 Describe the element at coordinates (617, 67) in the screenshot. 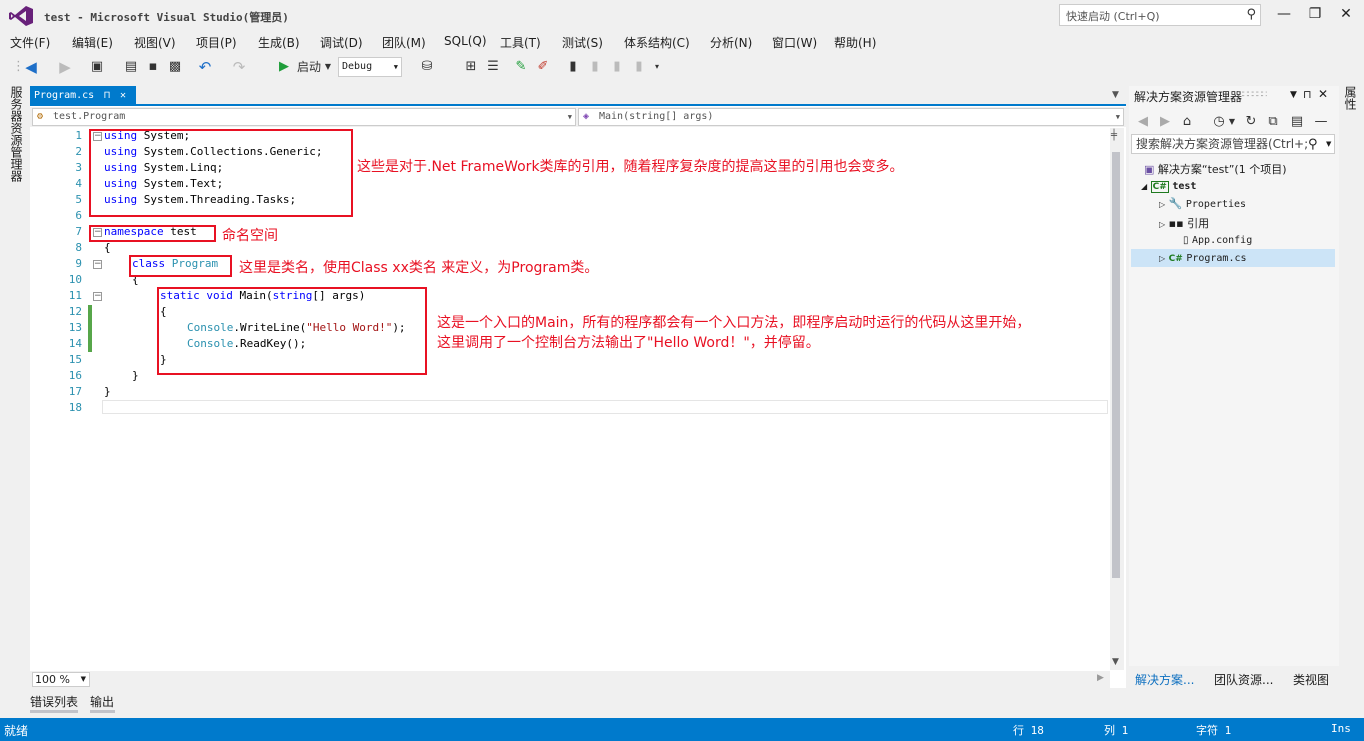

I see `next-bookmark-icon: ▮` at that location.